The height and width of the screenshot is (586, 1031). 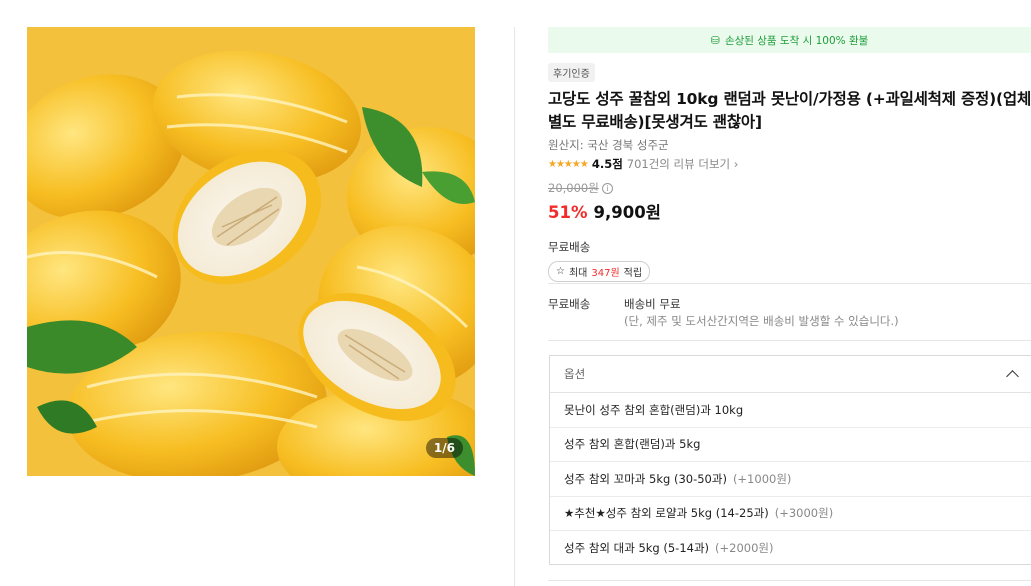 I want to click on option-label: 성주 참외 꼬마과 5kg (30-50과), so click(x=645, y=478).